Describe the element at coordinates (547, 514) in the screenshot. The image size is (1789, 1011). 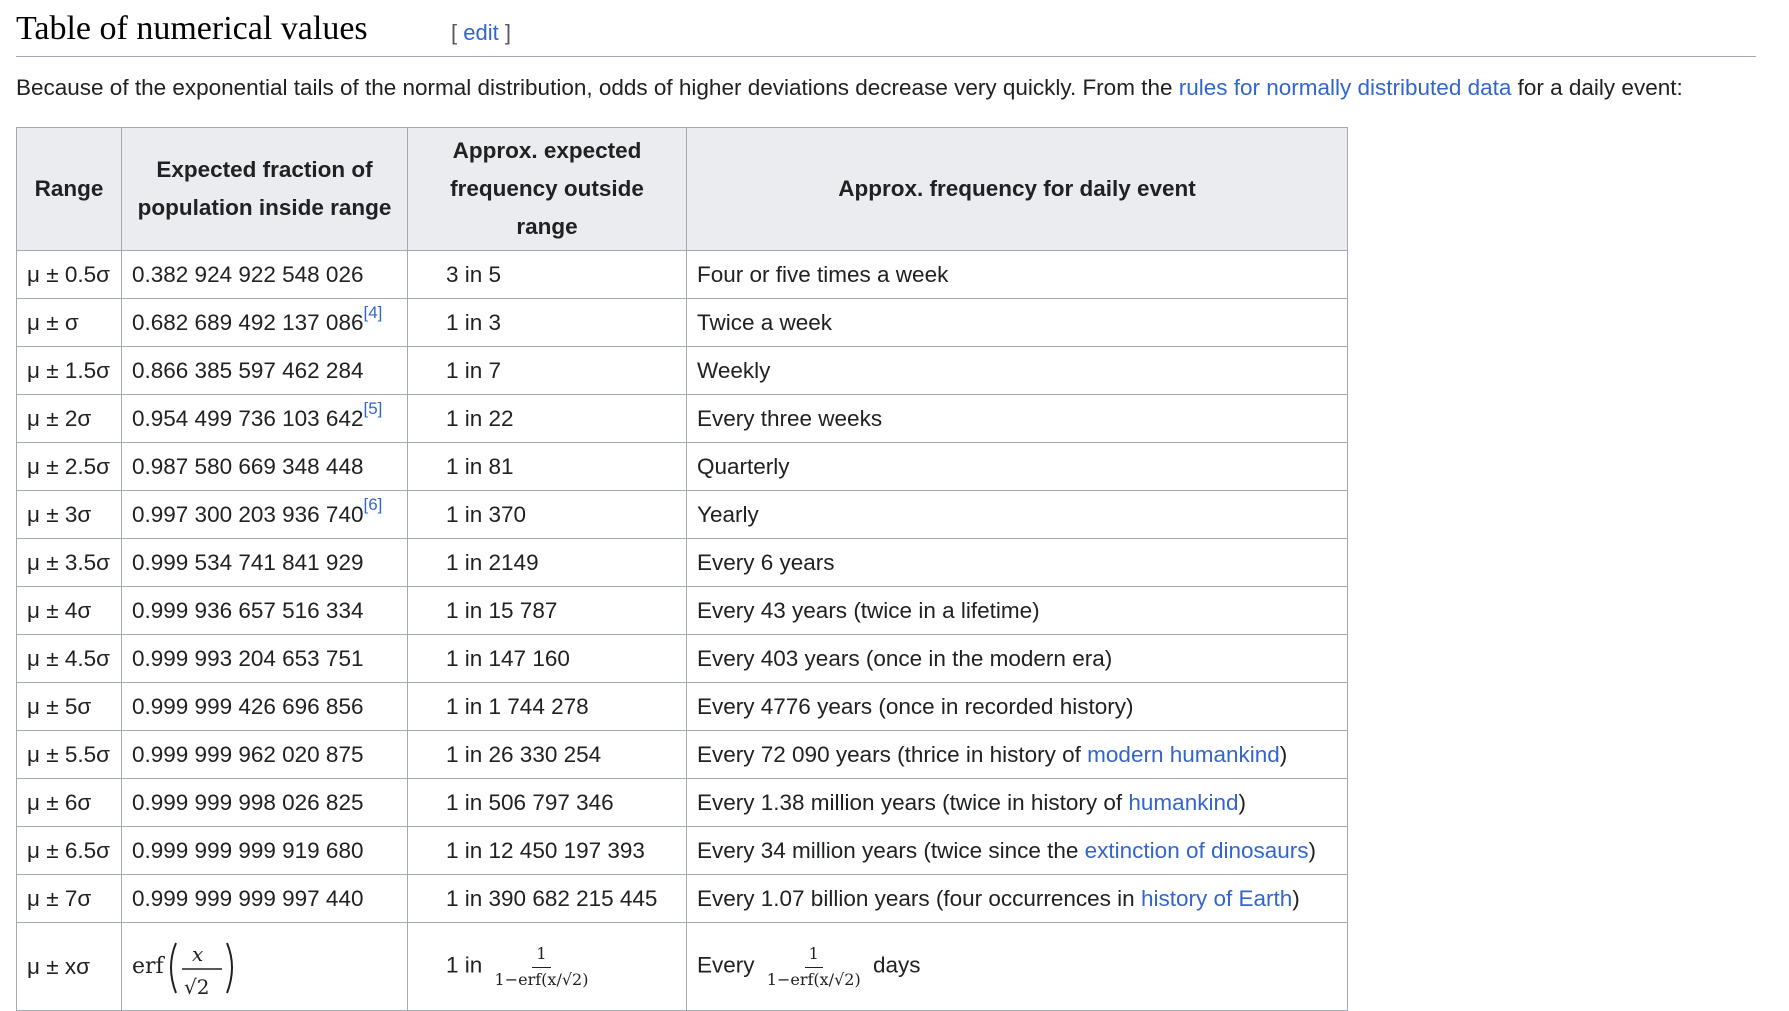
I see `cell-frequency: 1 in 370` at that location.